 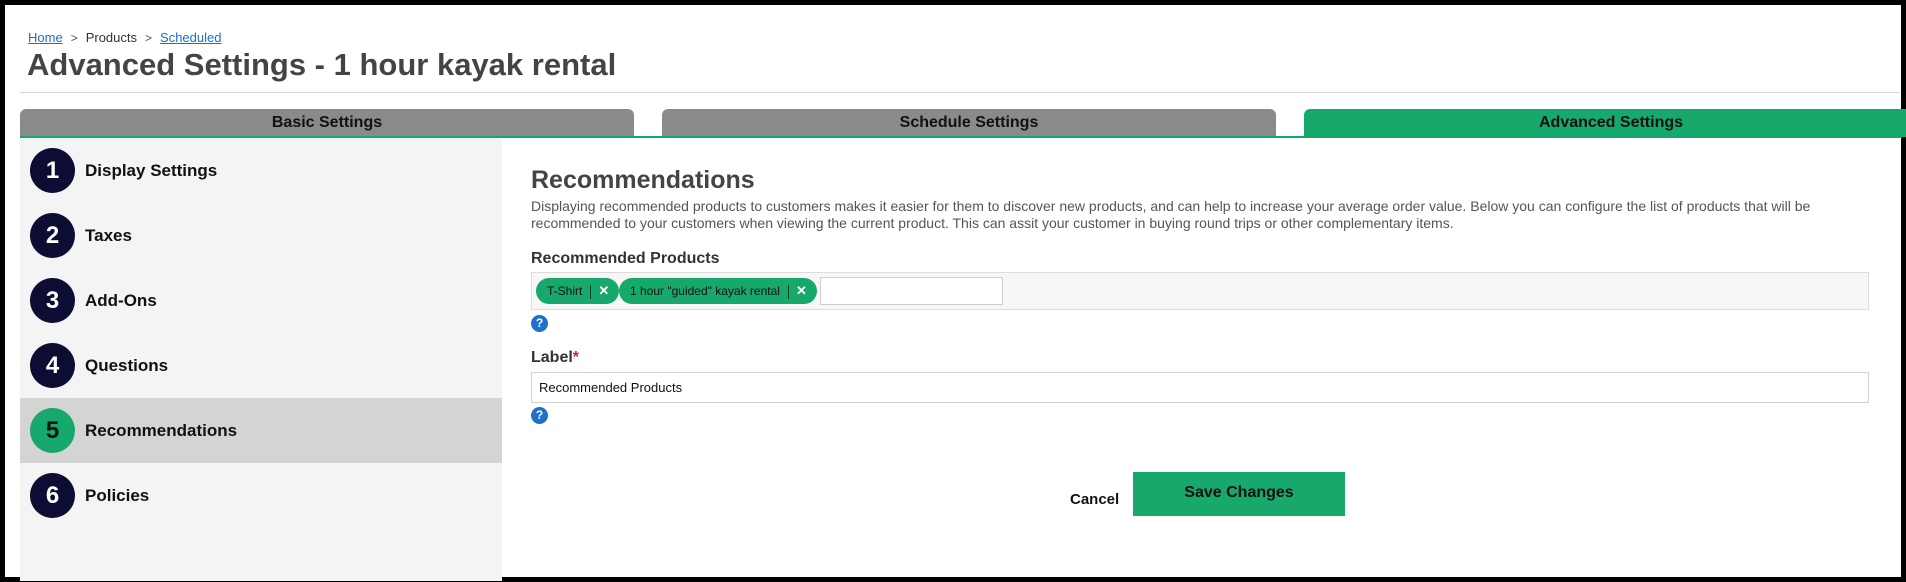 I want to click on sidebar-item-taxes: 2 Taxes, so click(x=261, y=235).